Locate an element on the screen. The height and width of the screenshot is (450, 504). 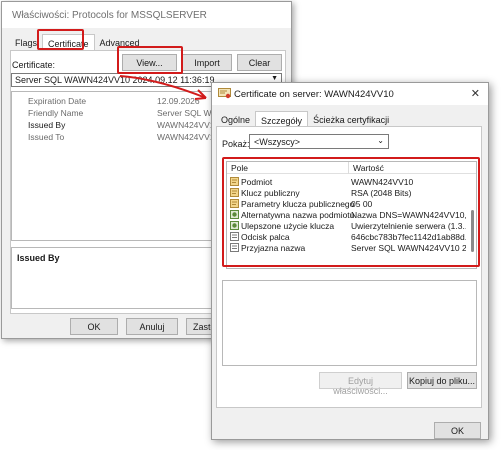
cancel-button: Anuluj is located at coordinates (152, 326).